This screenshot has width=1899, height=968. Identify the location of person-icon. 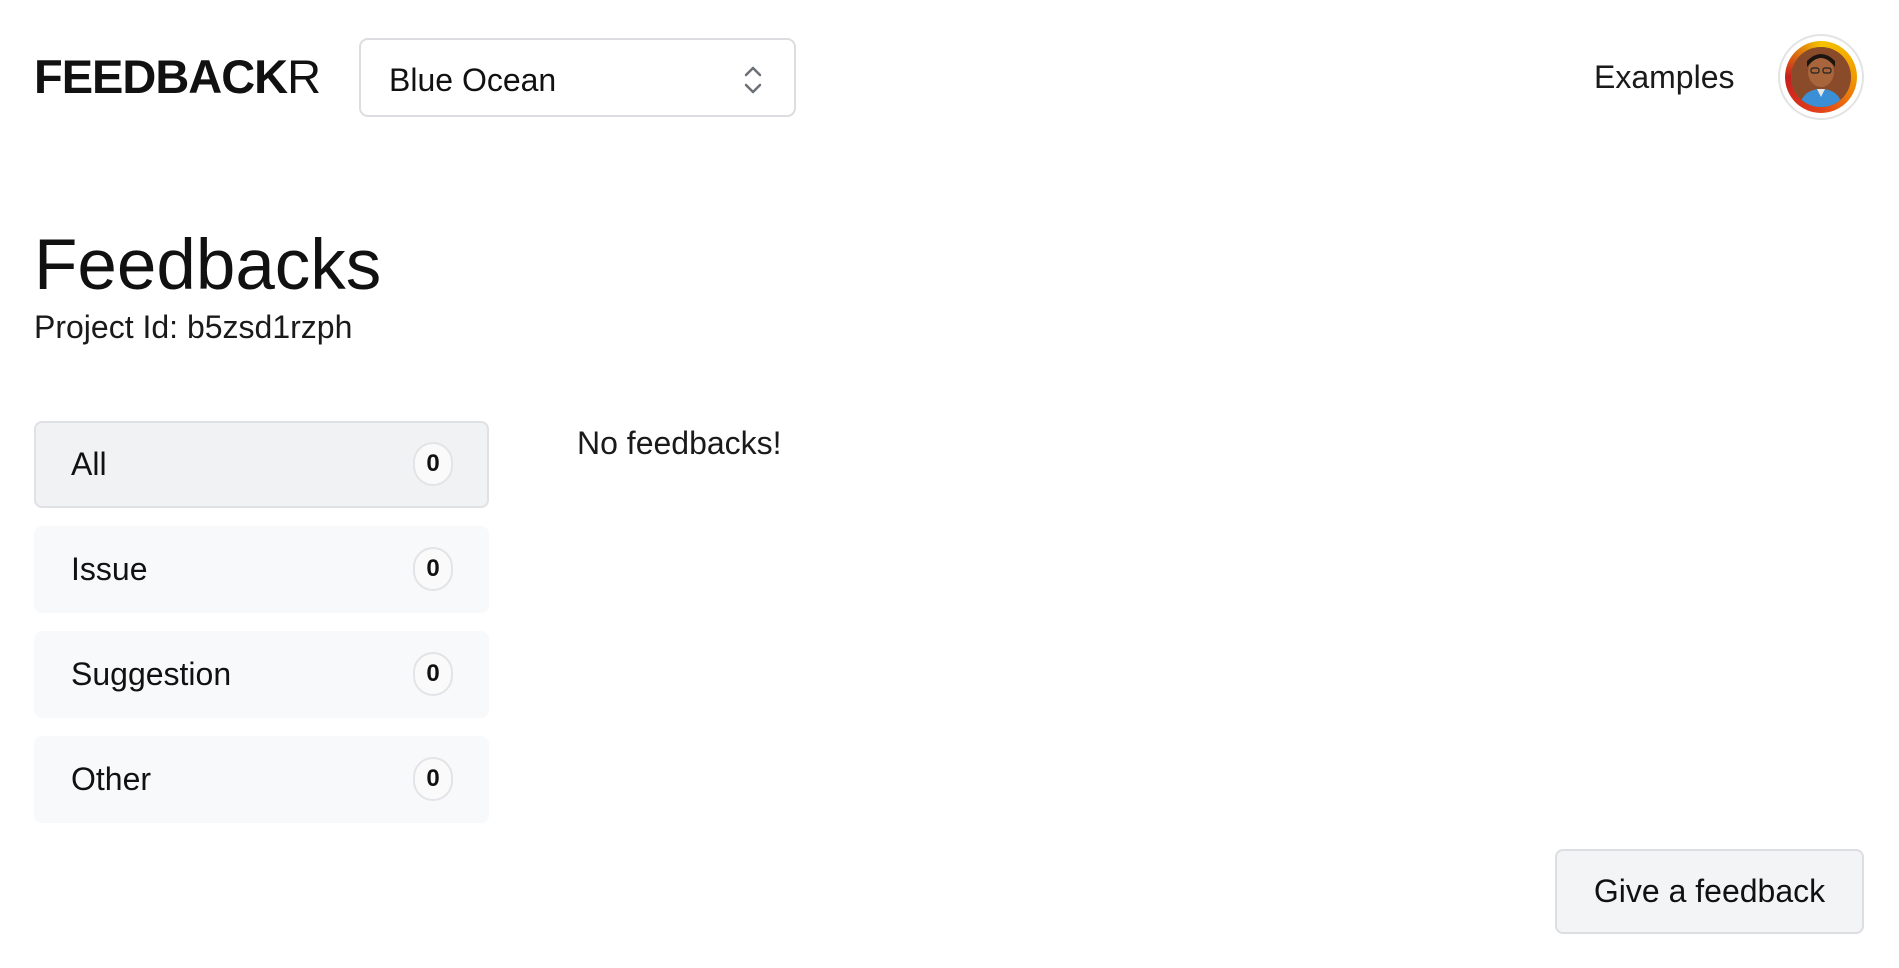
(1821, 77).